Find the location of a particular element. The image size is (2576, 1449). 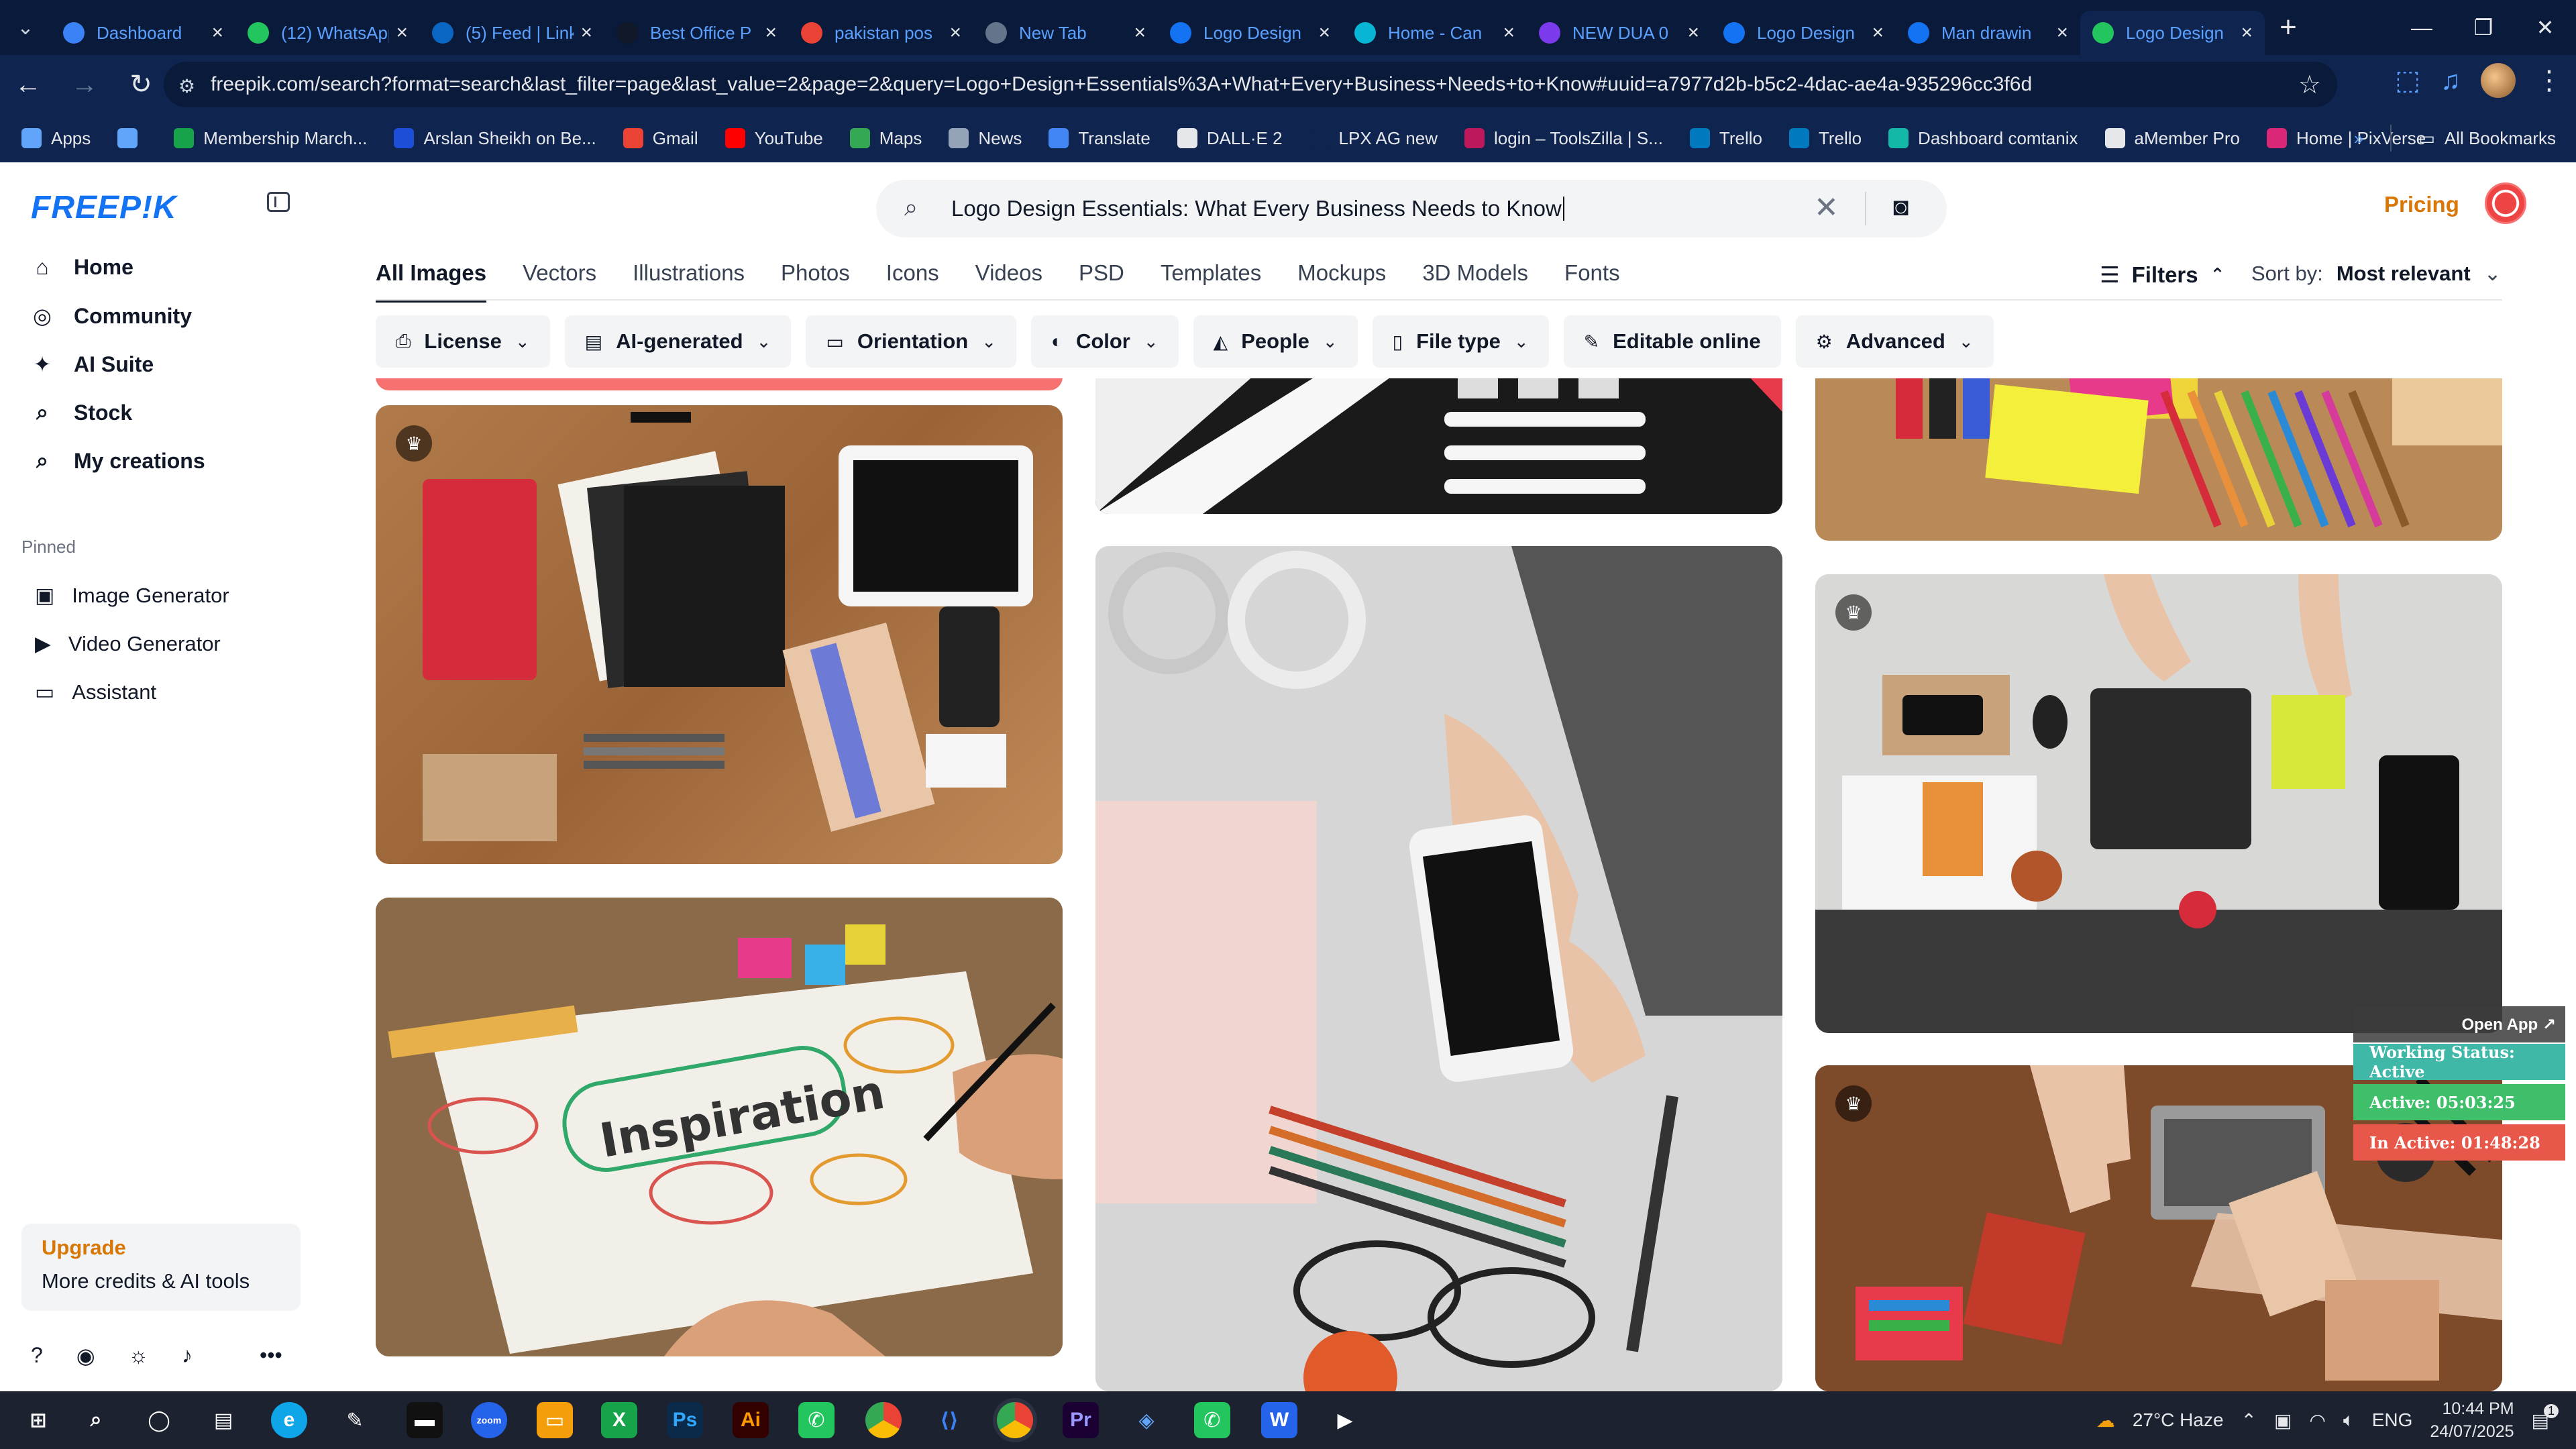

filter-chip: ◭ People ⌄ is located at coordinates (1275, 341).